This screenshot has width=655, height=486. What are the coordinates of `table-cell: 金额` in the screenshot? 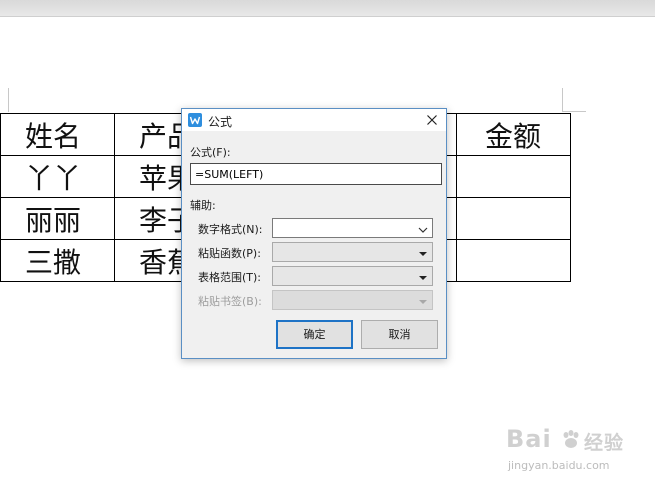 It's located at (513, 134).